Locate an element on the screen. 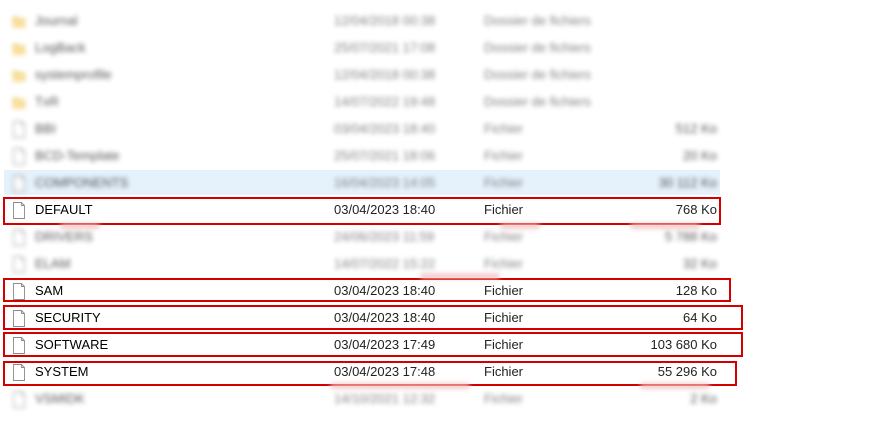 The width and height of the screenshot is (889, 446). file-date: 25/07/2021 17:08 is located at coordinates (385, 47).